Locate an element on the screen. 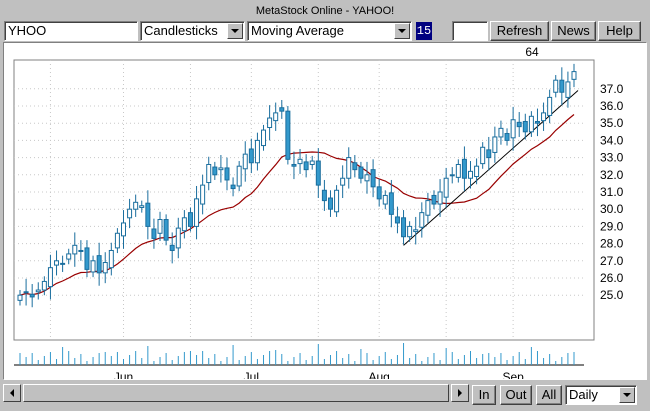 The height and width of the screenshot is (411, 650). zoom-in-button: In is located at coordinates (484, 395).